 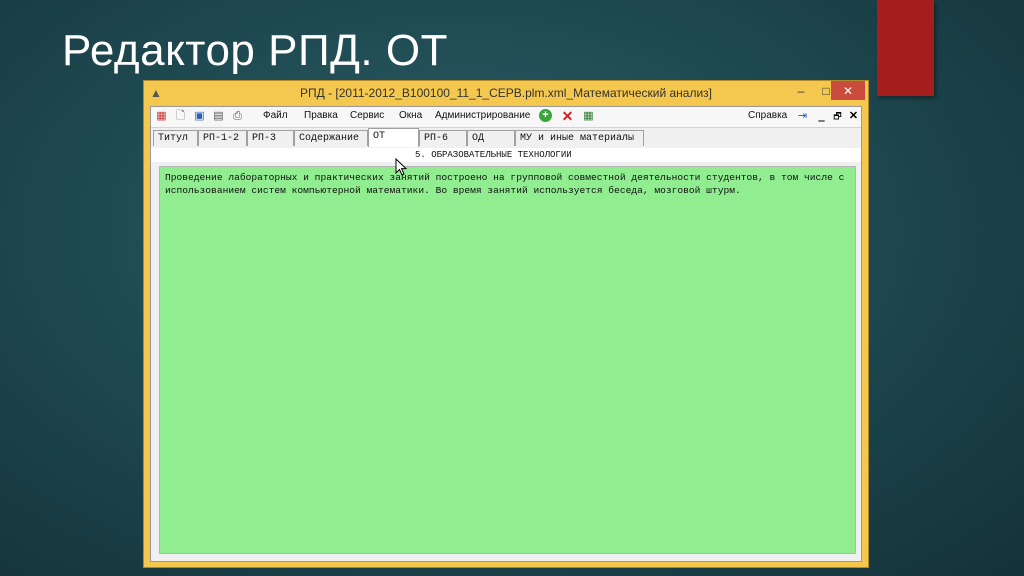 What do you see at coordinates (767, 115) in the screenshot?
I see `menu-help: Справка` at bounding box center [767, 115].